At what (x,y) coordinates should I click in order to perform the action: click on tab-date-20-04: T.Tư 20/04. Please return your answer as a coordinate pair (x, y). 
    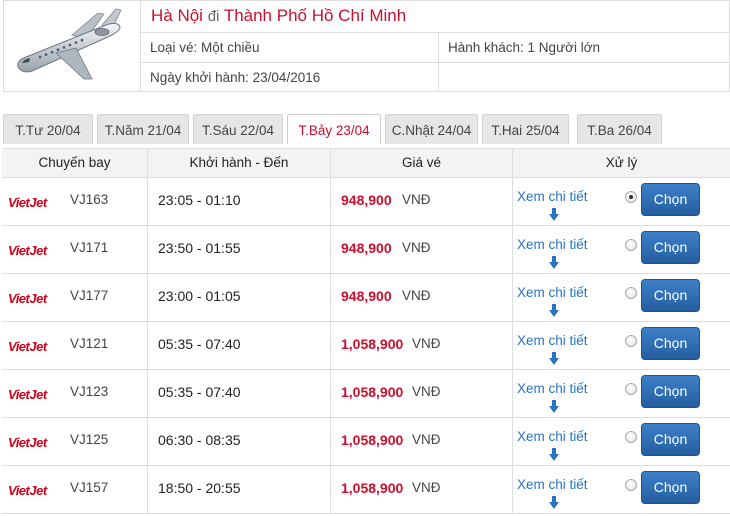
    Looking at the image, I should click on (48, 129).